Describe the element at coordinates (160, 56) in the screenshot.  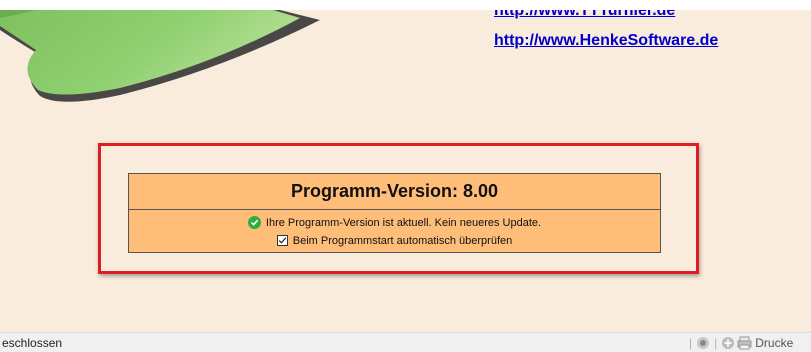
I see `logo-leaf` at that location.